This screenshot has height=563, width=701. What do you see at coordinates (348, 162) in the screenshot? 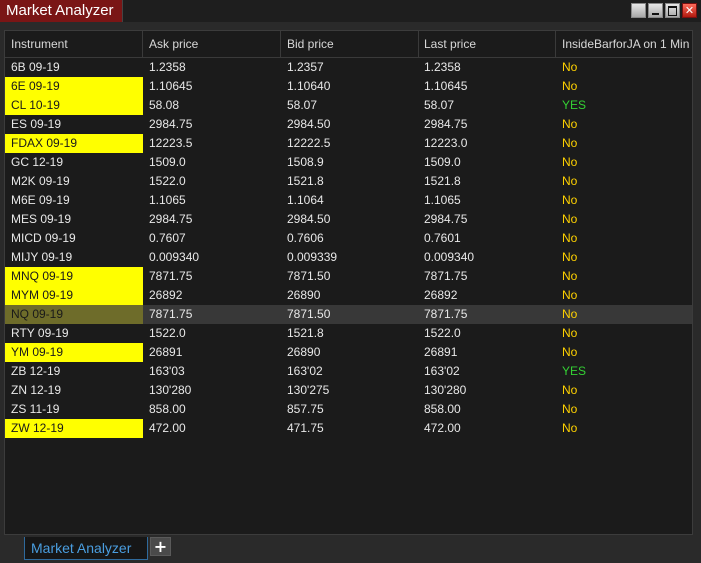
I see `table-row: GC 12-19 1509.0 1508.9 1509.0 No` at bounding box center [348, 162].